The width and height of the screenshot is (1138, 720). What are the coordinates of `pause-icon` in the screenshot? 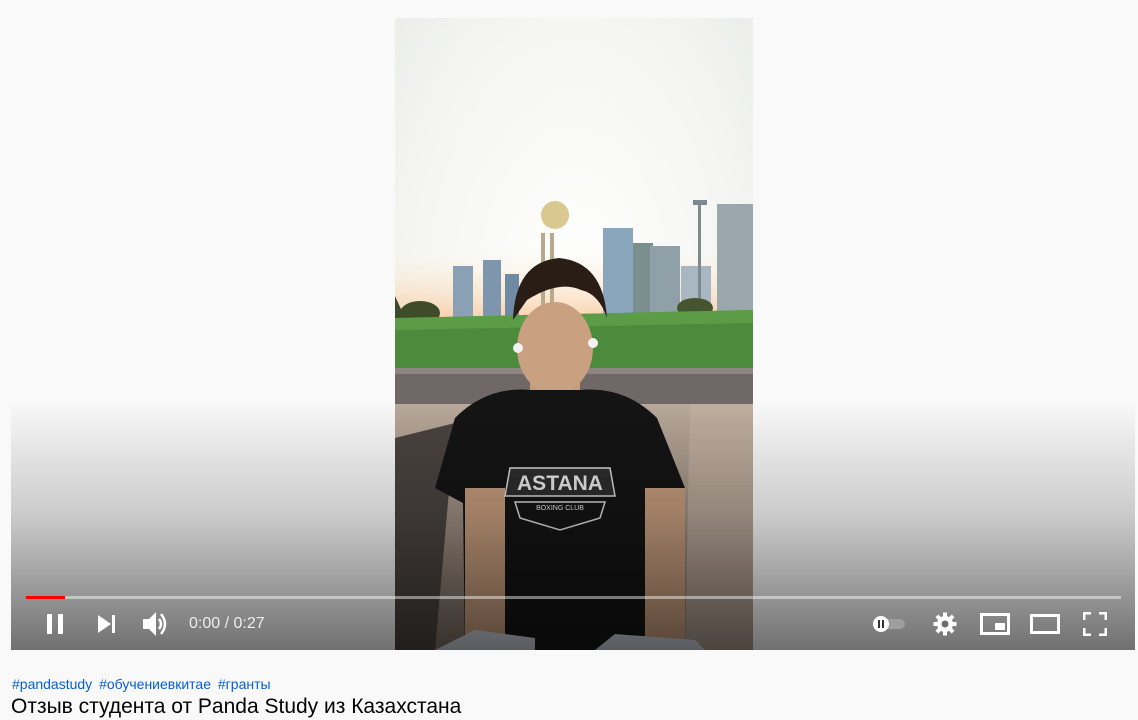 It's located at (55, 624).